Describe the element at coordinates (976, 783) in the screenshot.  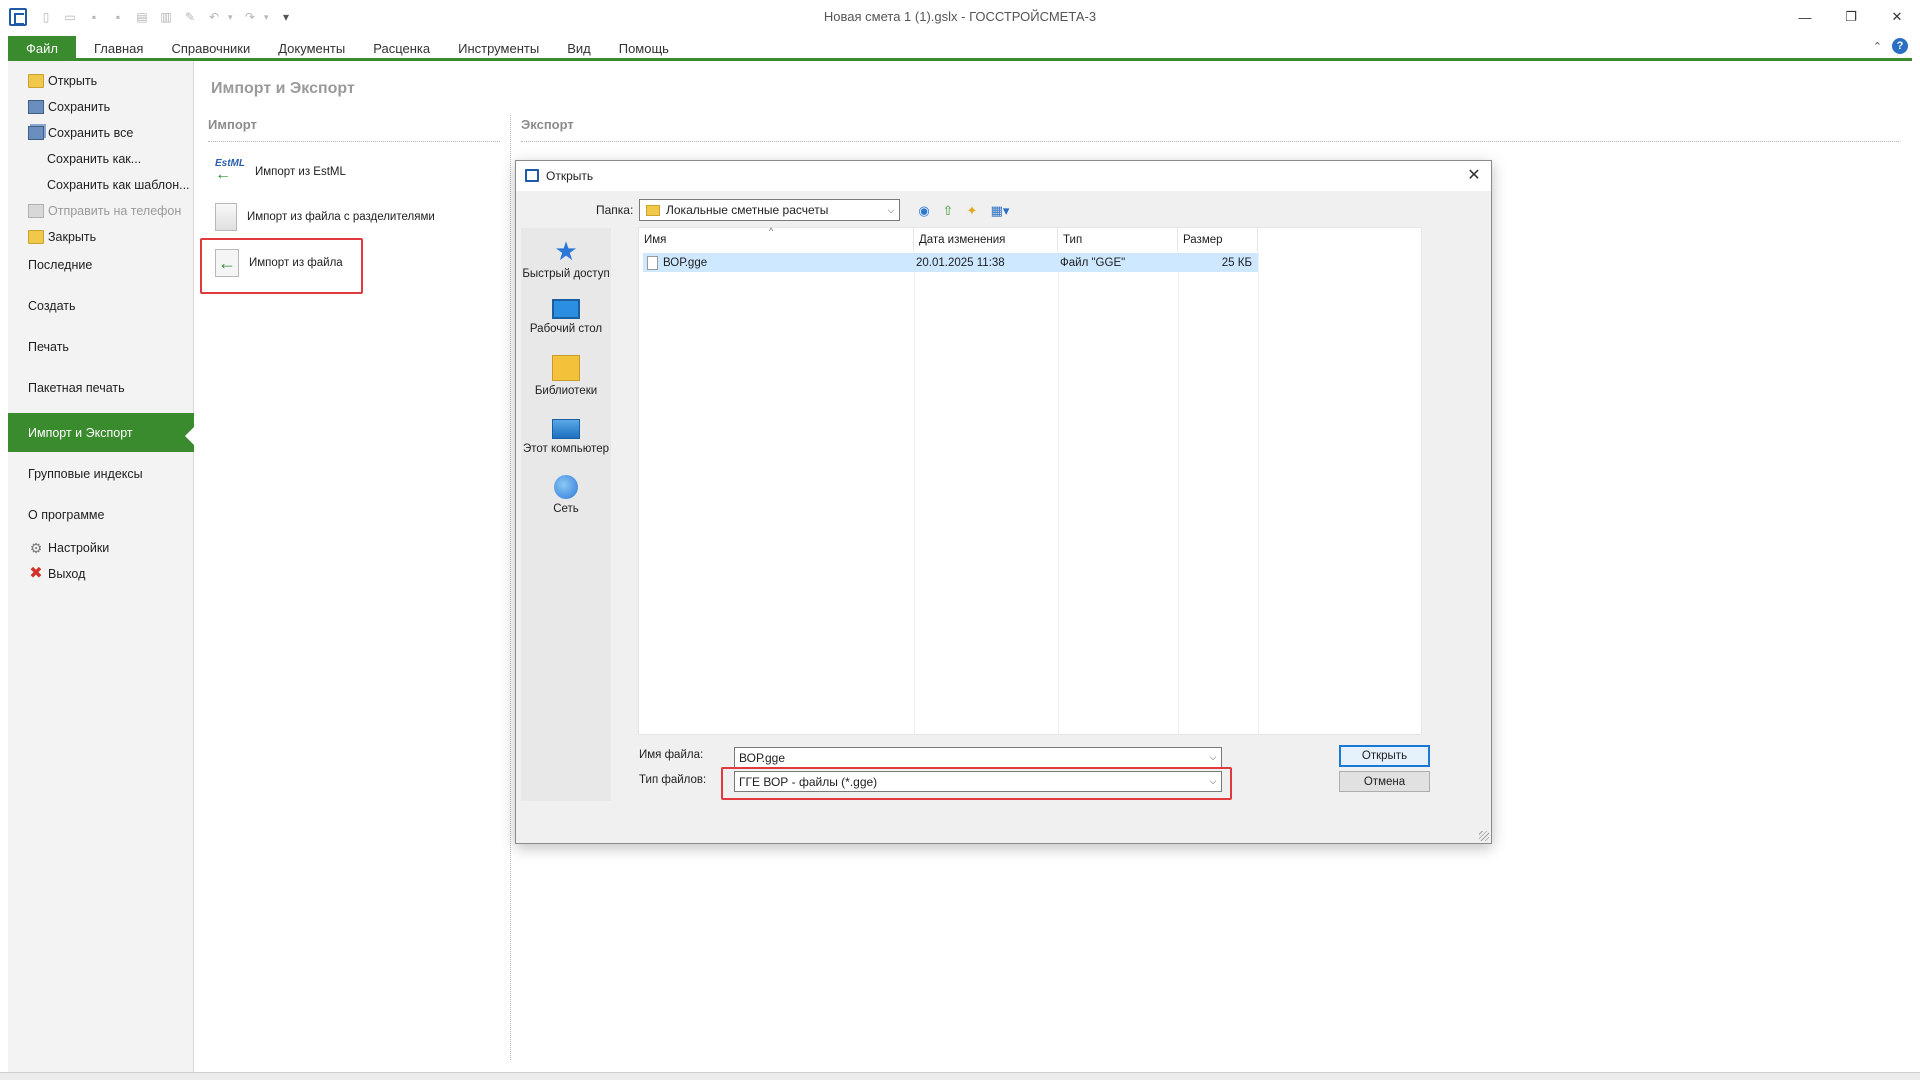
I see `highlight-filetype` at that location.